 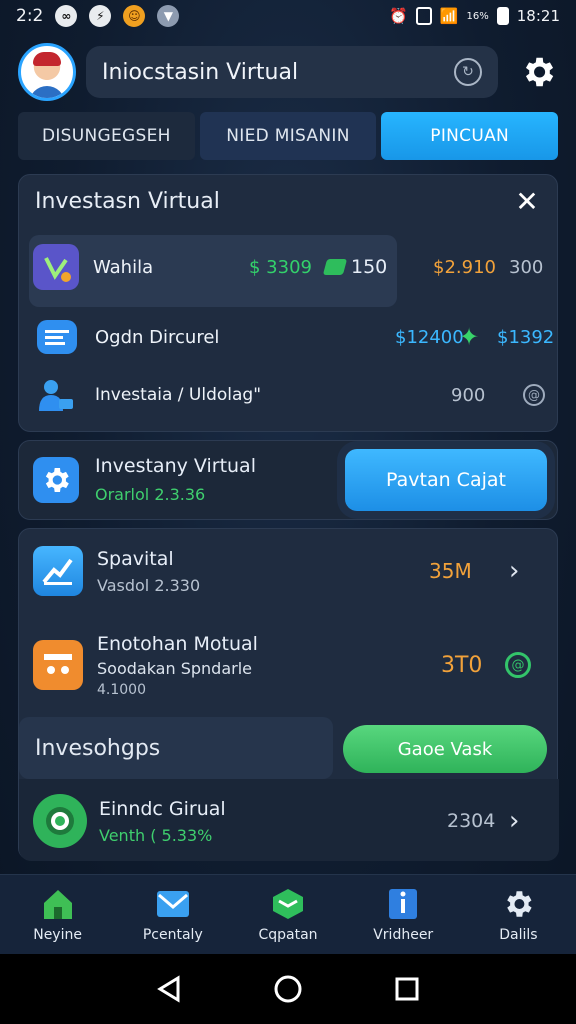 I want to click on row-subtitle-2: 4.1000, so click(x=121, y=689).